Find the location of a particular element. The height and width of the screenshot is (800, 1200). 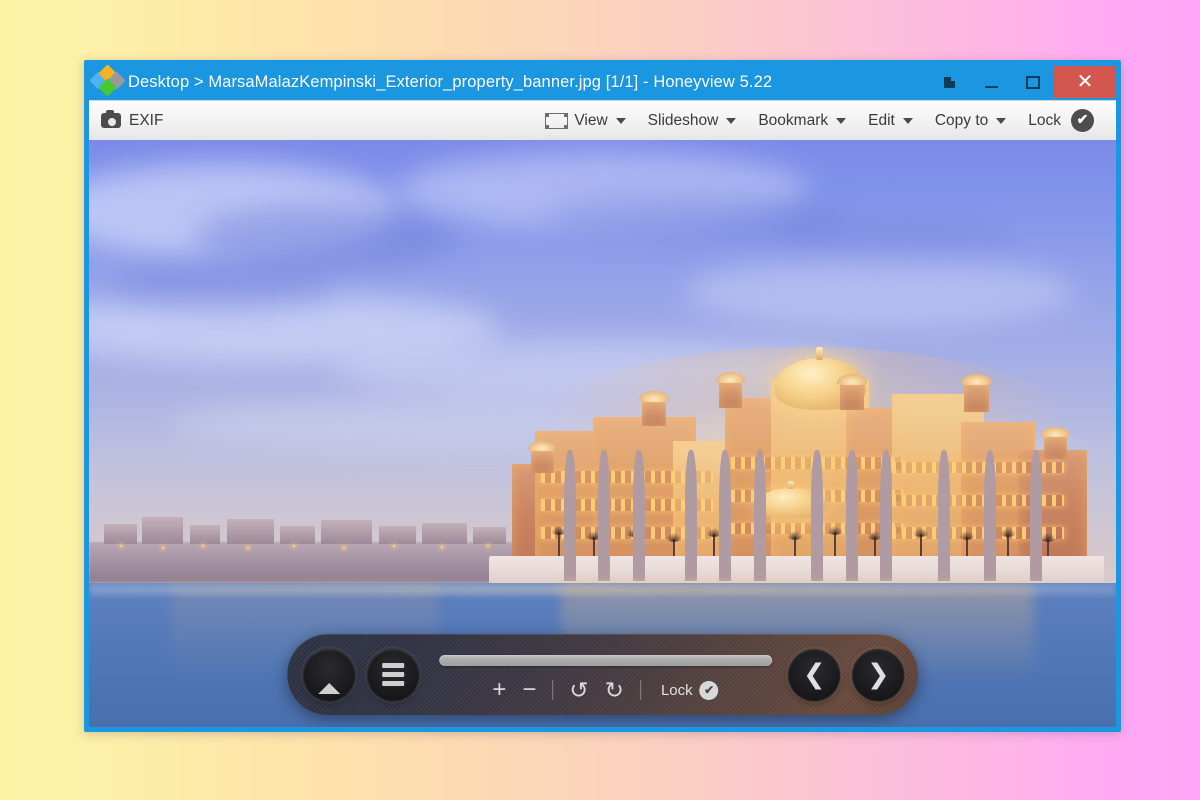

image-seek-slider is located at coordinates (605, 661).